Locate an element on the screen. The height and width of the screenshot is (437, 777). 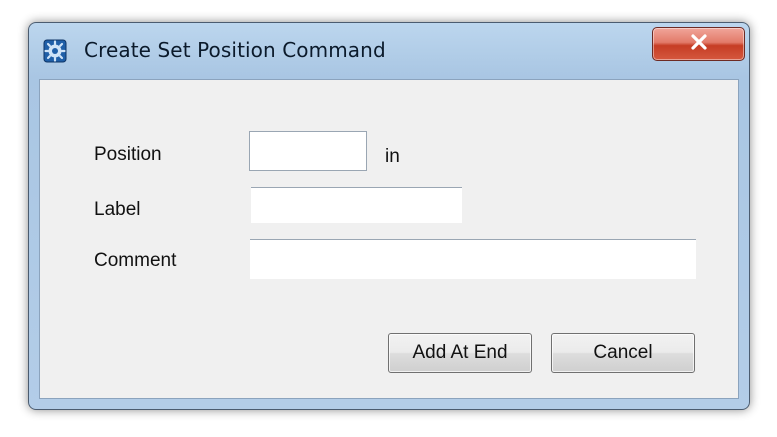
title-bar: Create Set Position Command is located at coordinates (389, 51).